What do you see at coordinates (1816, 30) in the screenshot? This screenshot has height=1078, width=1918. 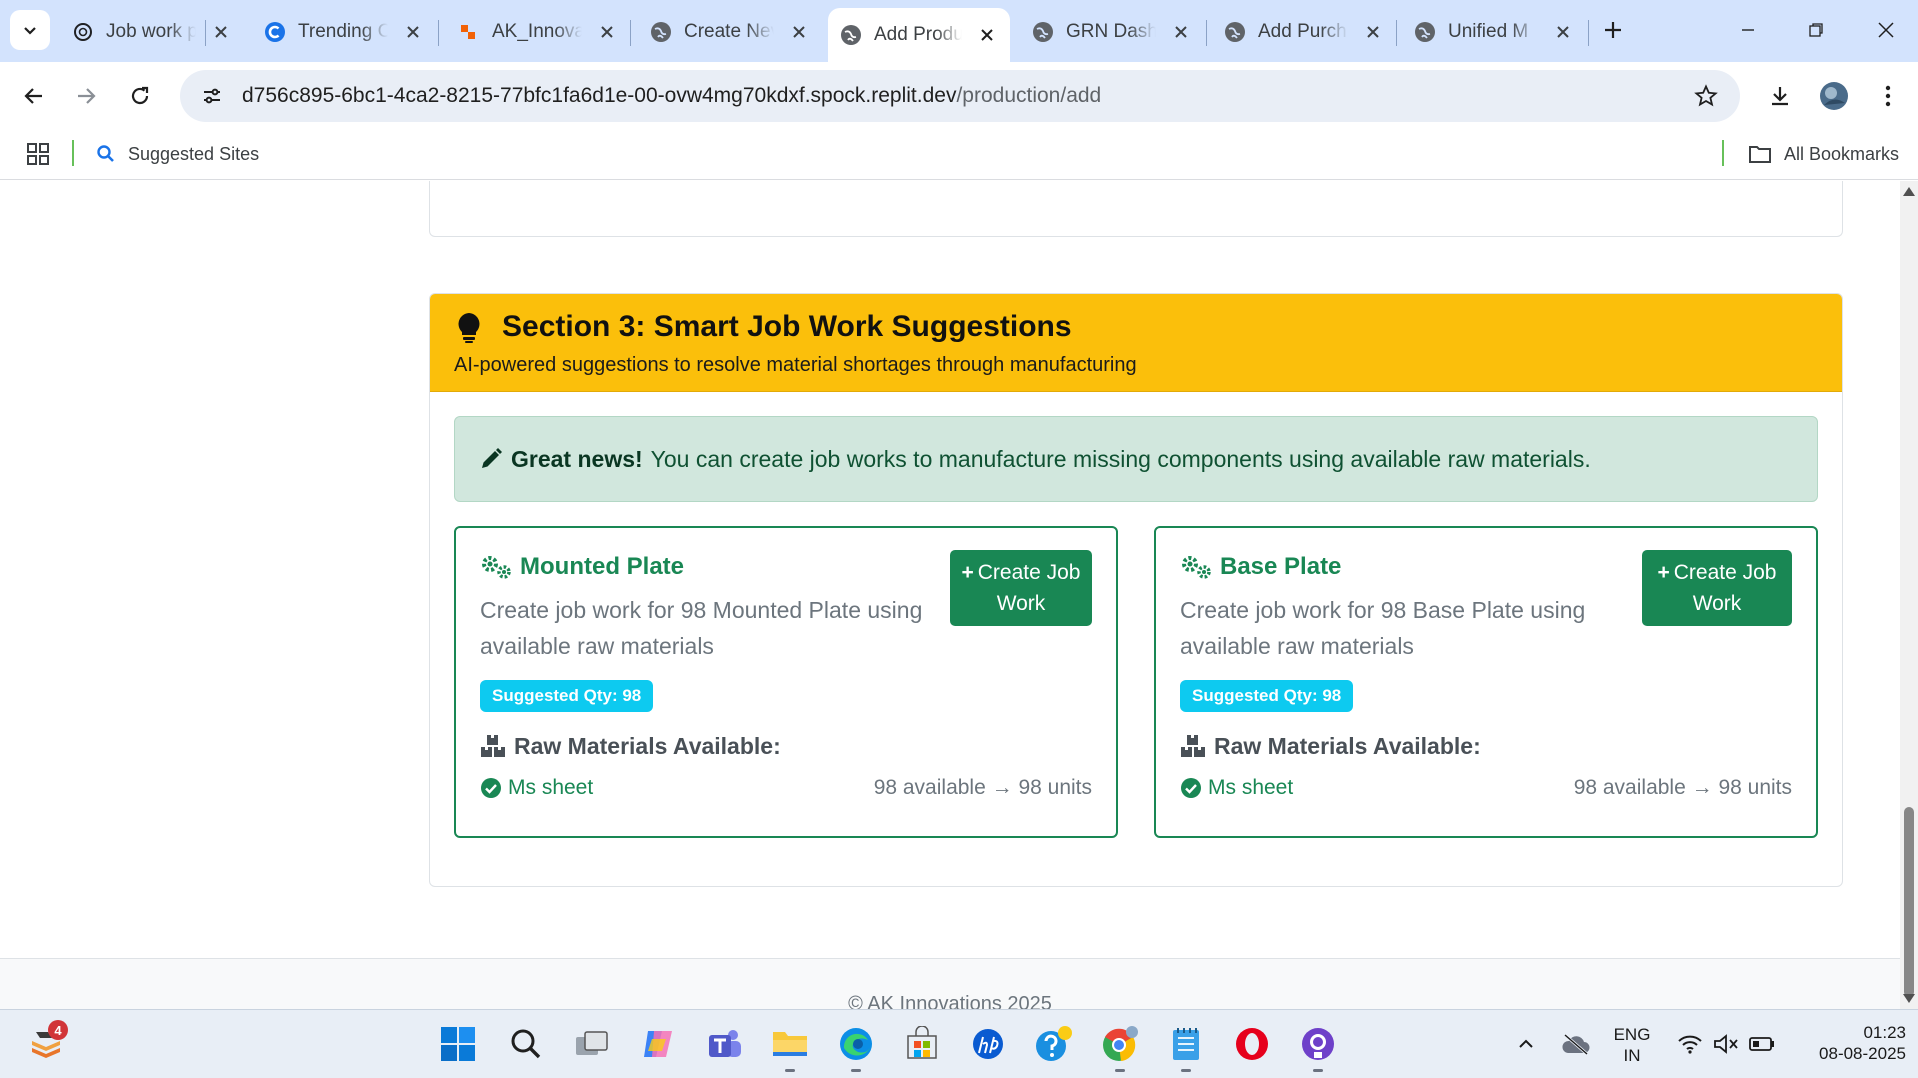 I see `restore-button` at bounding box center [1816, 30].